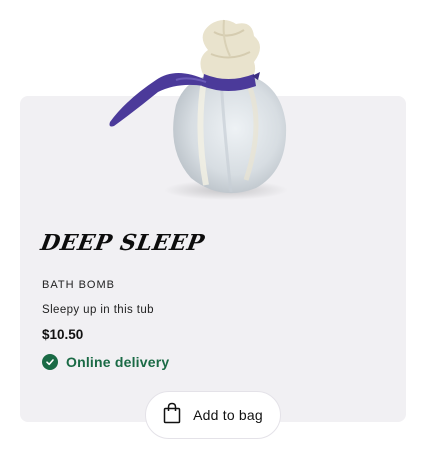 The height and width of the screenshot is (460, 438). Describe the element at coordinates (78, 285) in the screenshot. I see `product-category: BATH BOMB` at that location.